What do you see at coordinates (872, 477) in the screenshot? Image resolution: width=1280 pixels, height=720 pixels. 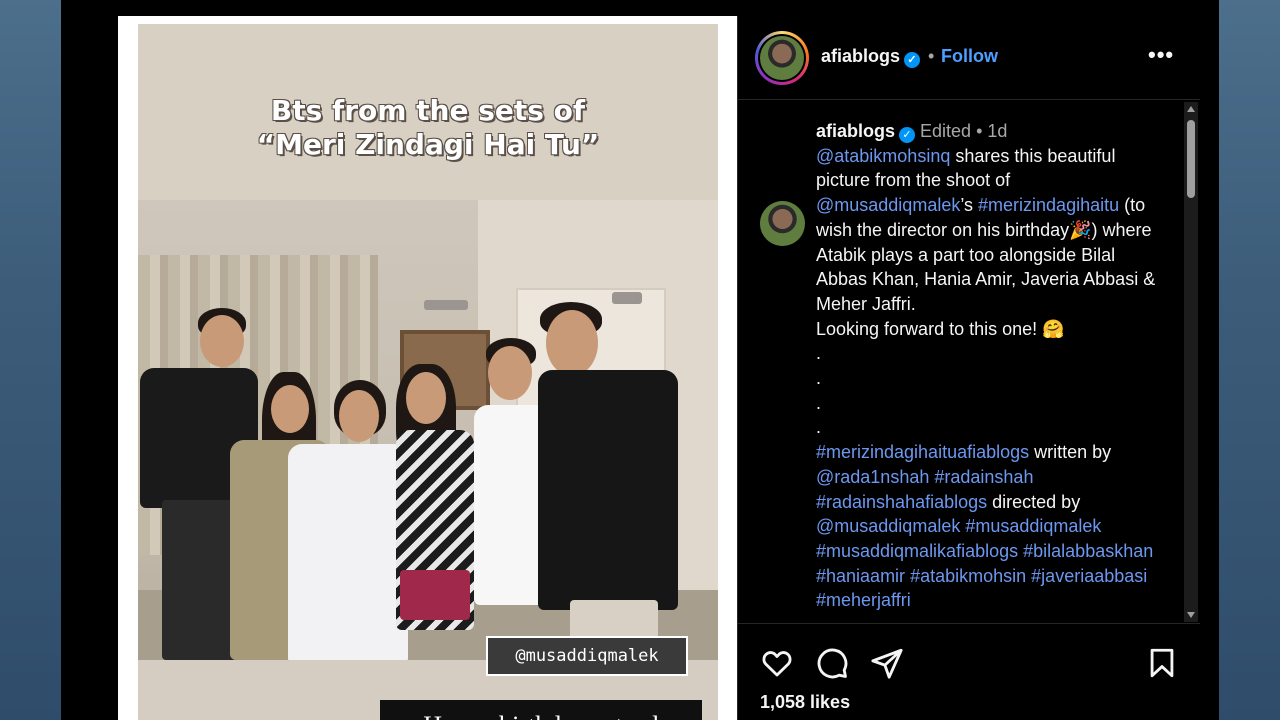 I see `mention-link: @rada1nshah` at bounding box center [872, 477].